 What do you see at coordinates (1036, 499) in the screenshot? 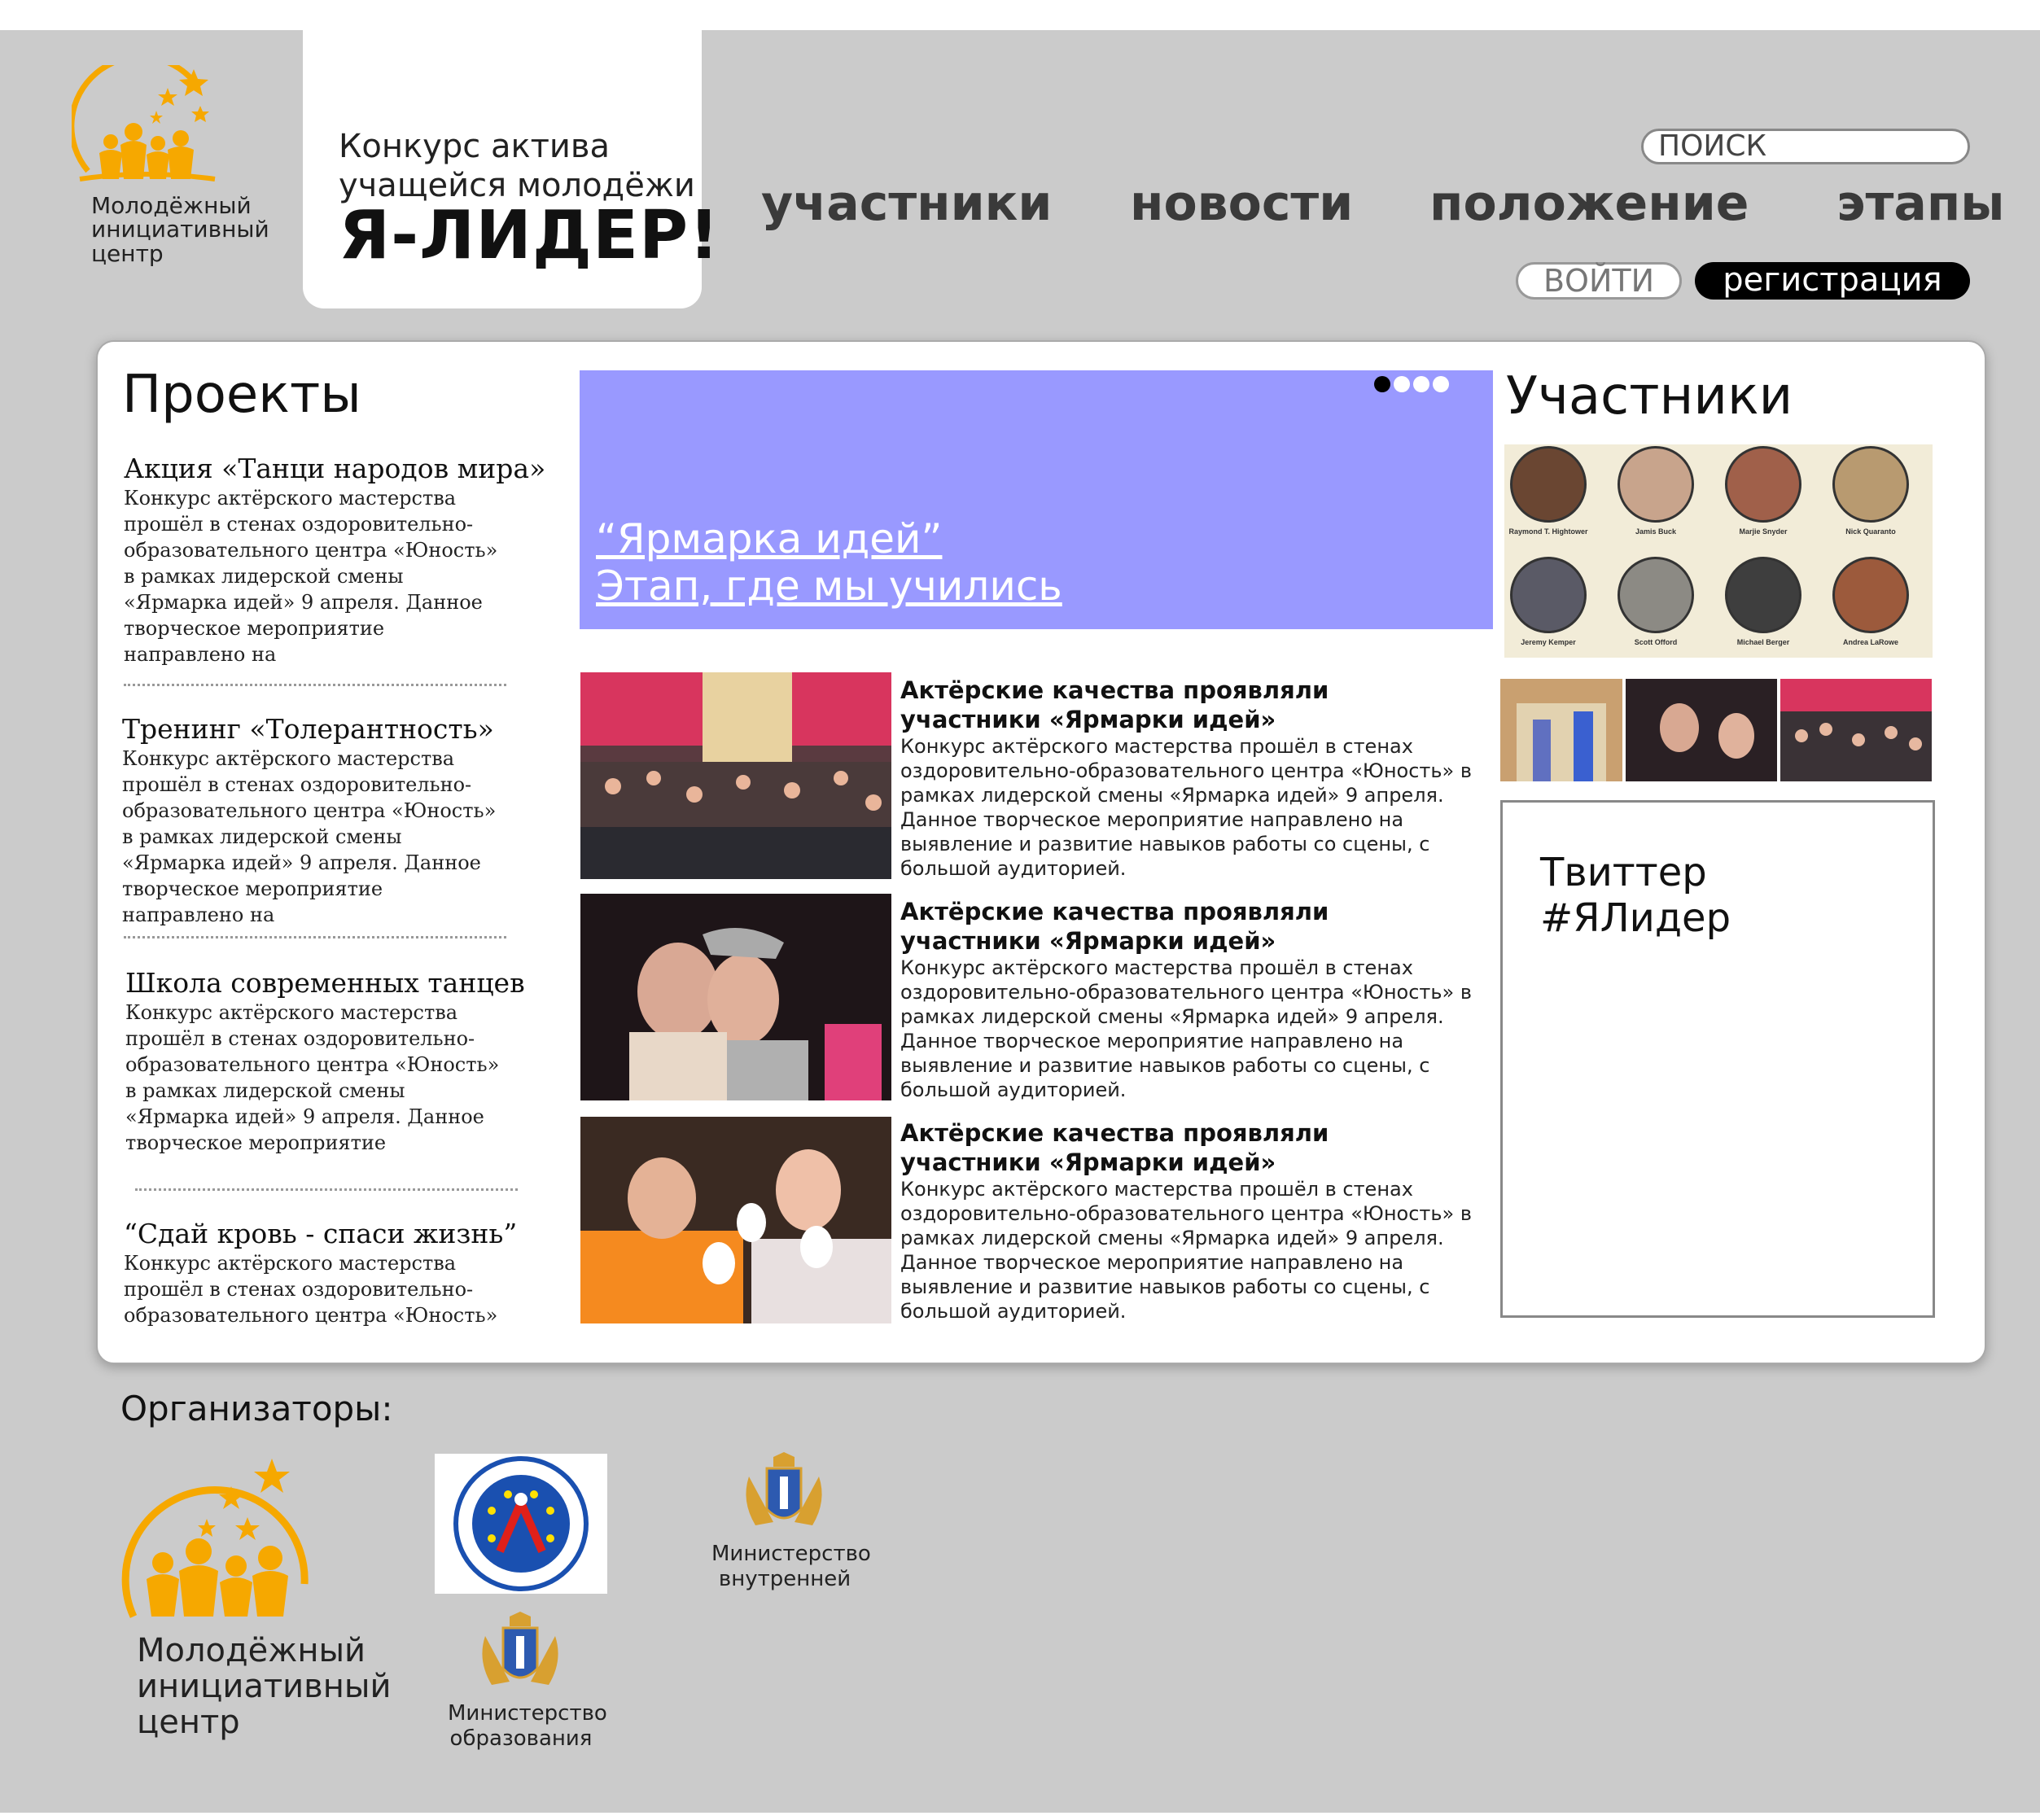
I see `featured-slider: “Ярмарка идей” Этап, где мы учились` at bounding box center [1036, 499].